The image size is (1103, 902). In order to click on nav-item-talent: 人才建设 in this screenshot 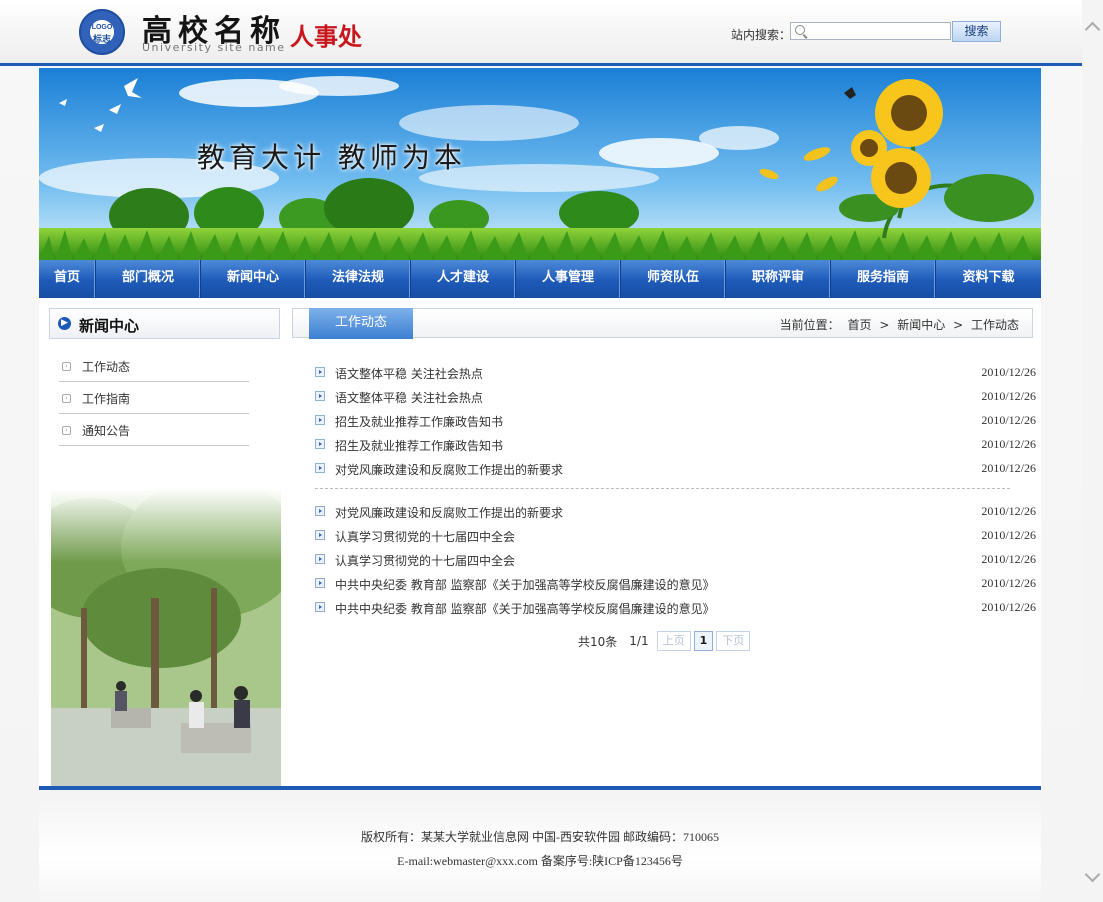, I will do `click(463, 279)`.